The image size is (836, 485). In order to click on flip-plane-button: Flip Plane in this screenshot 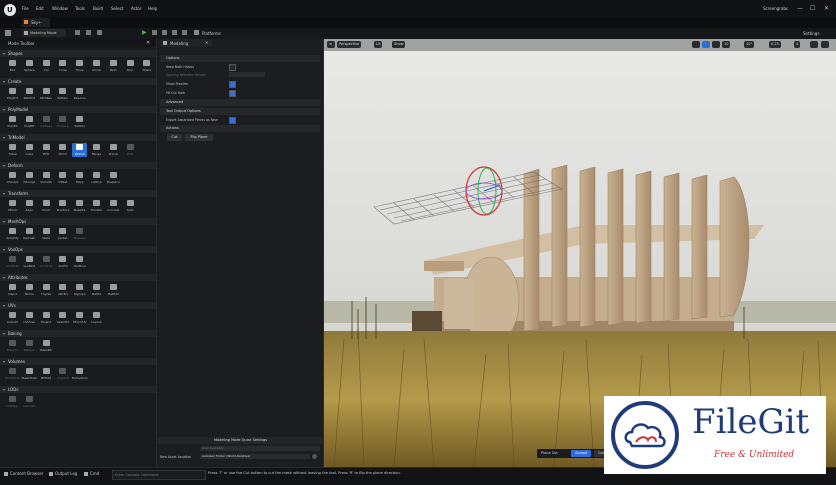, I will do `click(199, 137)`.